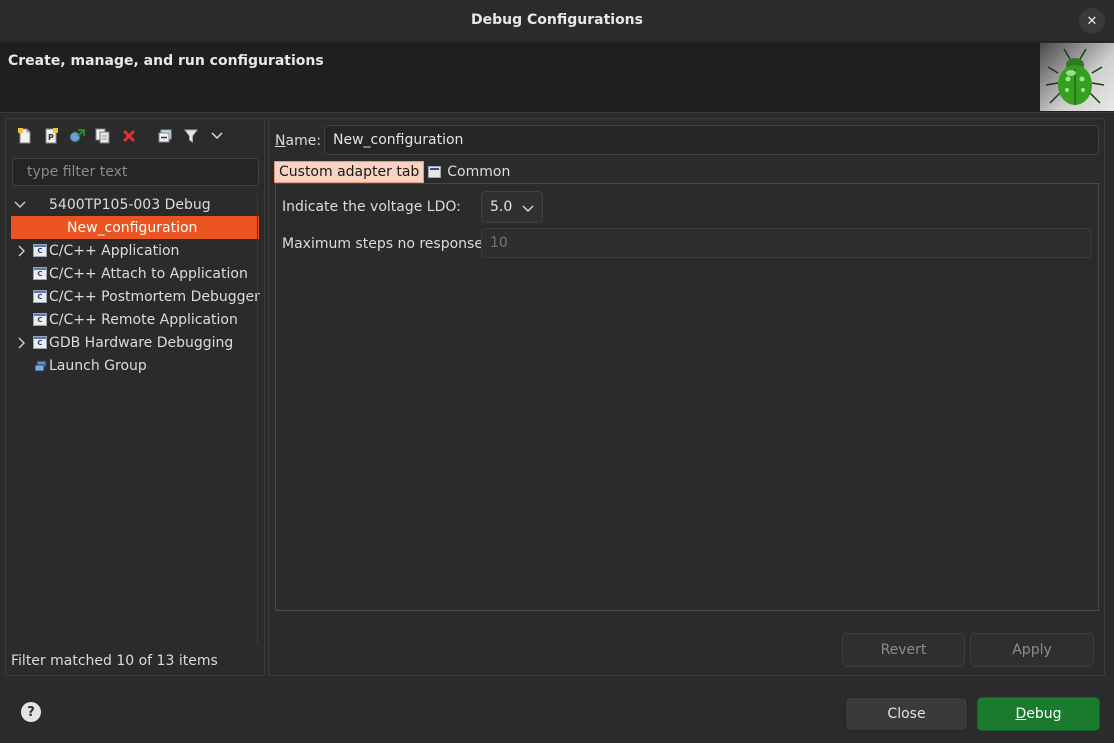 The image size is (1114, 743). What do you see at coordinates (40, 368) in the screenshot?
I see `launch-group-icon` at bounding box center [40, 368].